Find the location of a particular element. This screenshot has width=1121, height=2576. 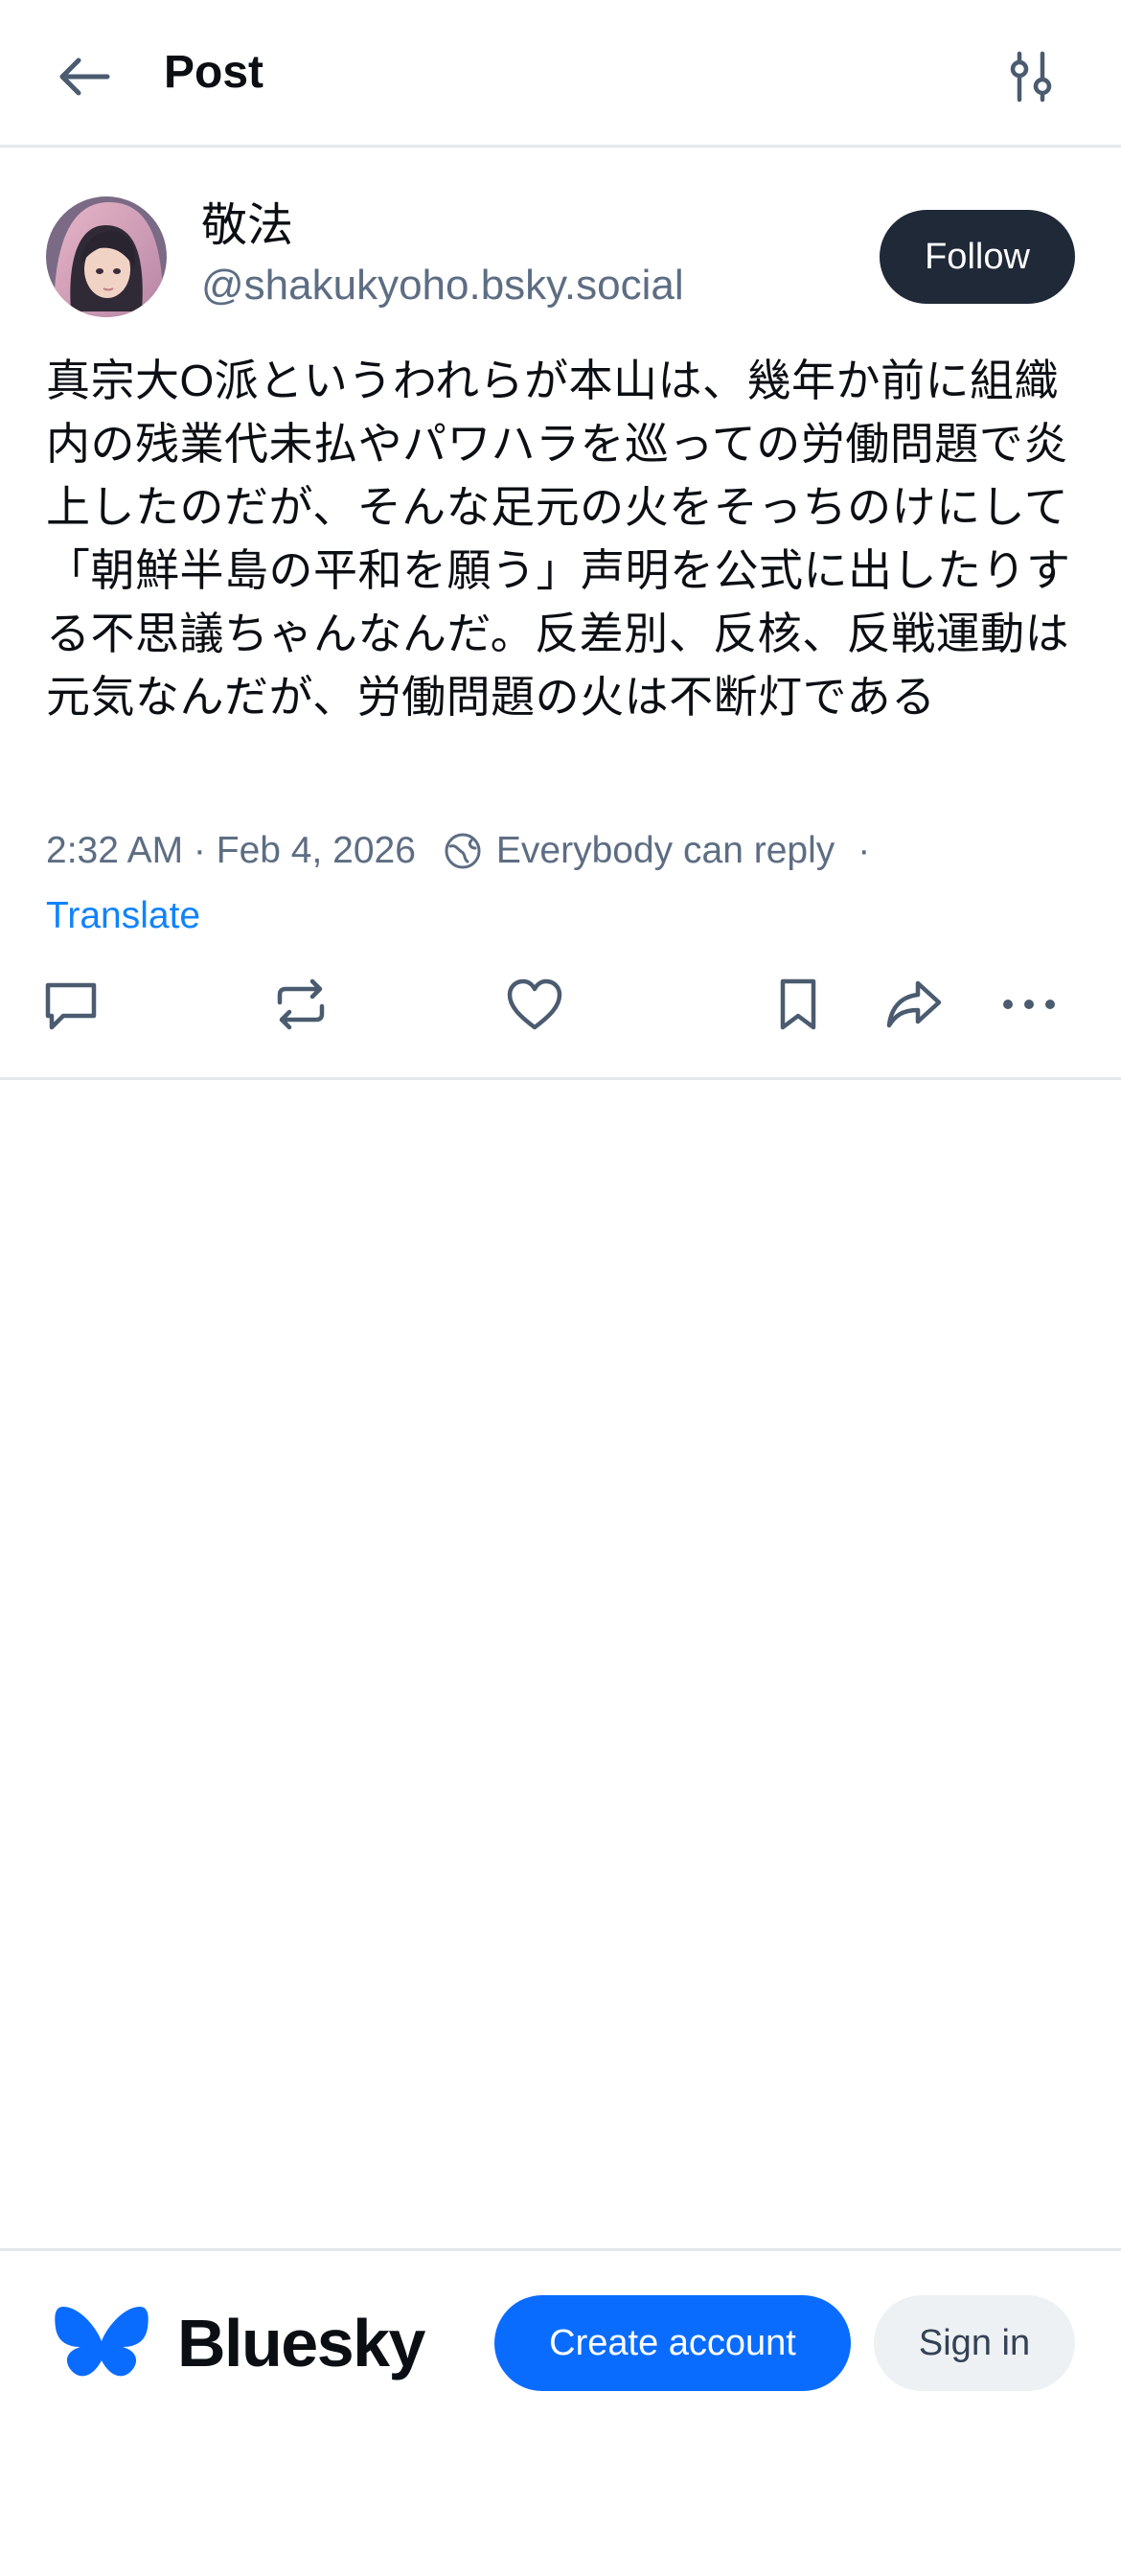

bookmark-icon is located at coordinates (799, 1004).